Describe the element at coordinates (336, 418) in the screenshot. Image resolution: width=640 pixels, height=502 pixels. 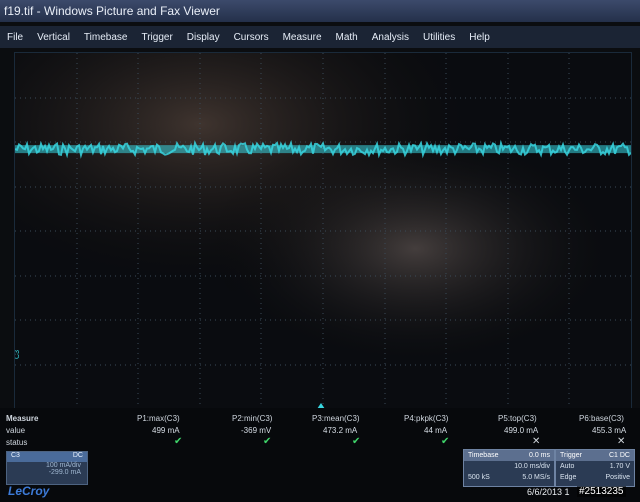
I see `param-name: P3:mean(C3)` at that location.